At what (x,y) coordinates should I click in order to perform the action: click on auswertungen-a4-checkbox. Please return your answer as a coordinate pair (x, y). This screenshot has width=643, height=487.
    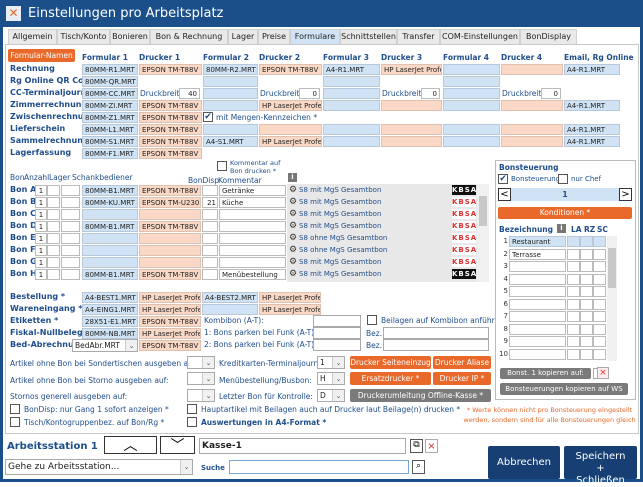
    Looking at the image, I should click on (192, 422).